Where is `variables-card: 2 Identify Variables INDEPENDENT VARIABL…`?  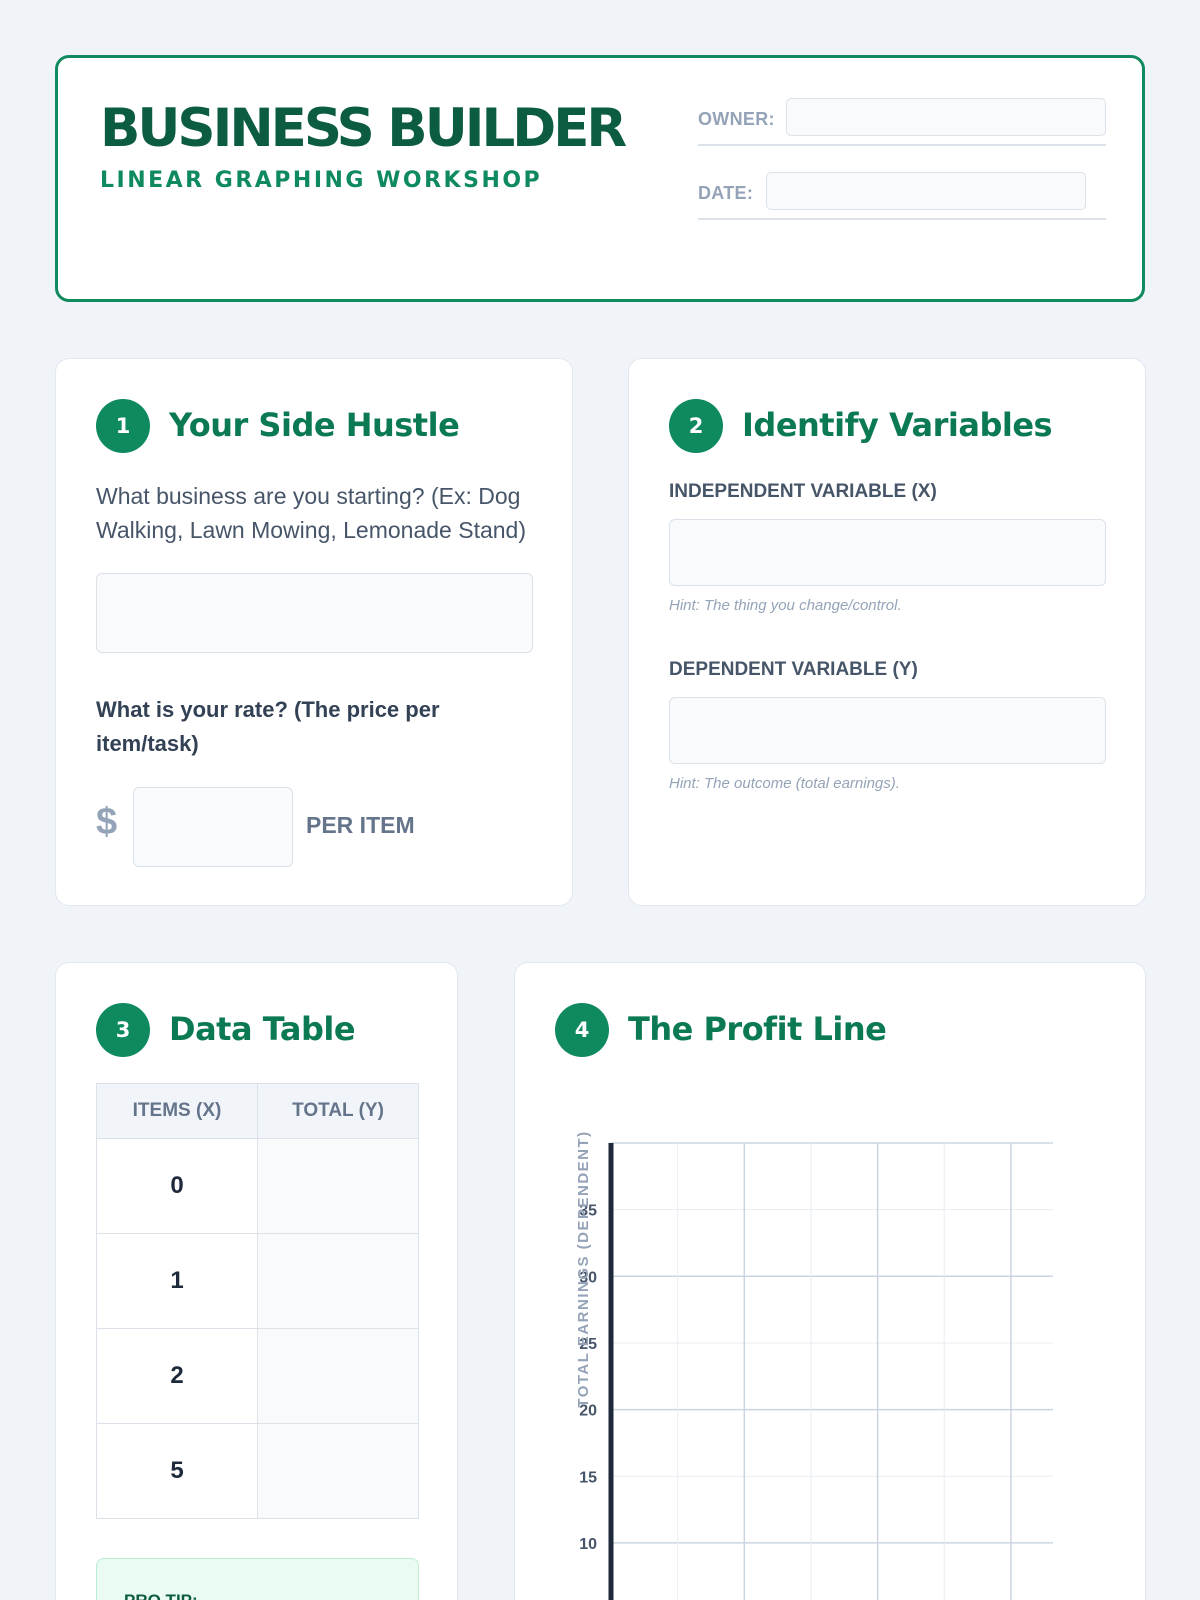 variables-card: 2 Identify Variables INDEPENDENT VARIABL… is located at coordinates (887, 632).